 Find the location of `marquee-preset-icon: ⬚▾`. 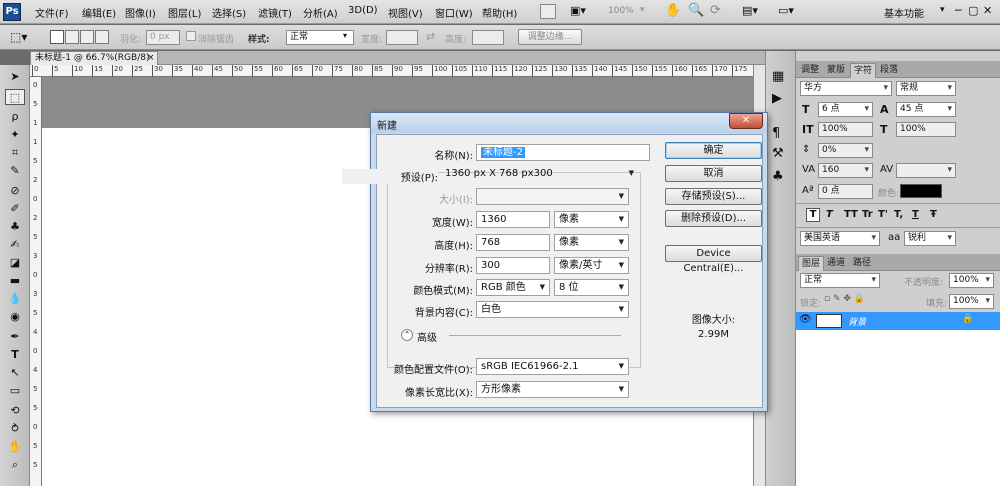

marquee-preset-icon: ⬚▾ is located at coordinates (18, 37).